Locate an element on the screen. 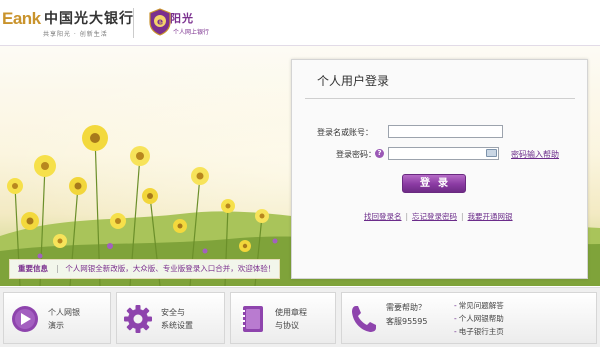 Image resolution: width=600 pixels, height=347 pixels. shield-logo-icon: e is located at coordinates (160, 22).